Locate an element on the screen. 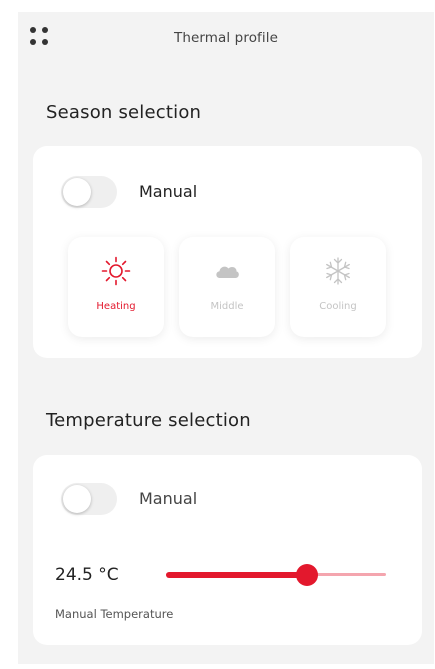 This screenshot has height=669, width=435. season-section-title: Season selection is located at coordinates (124, 112).